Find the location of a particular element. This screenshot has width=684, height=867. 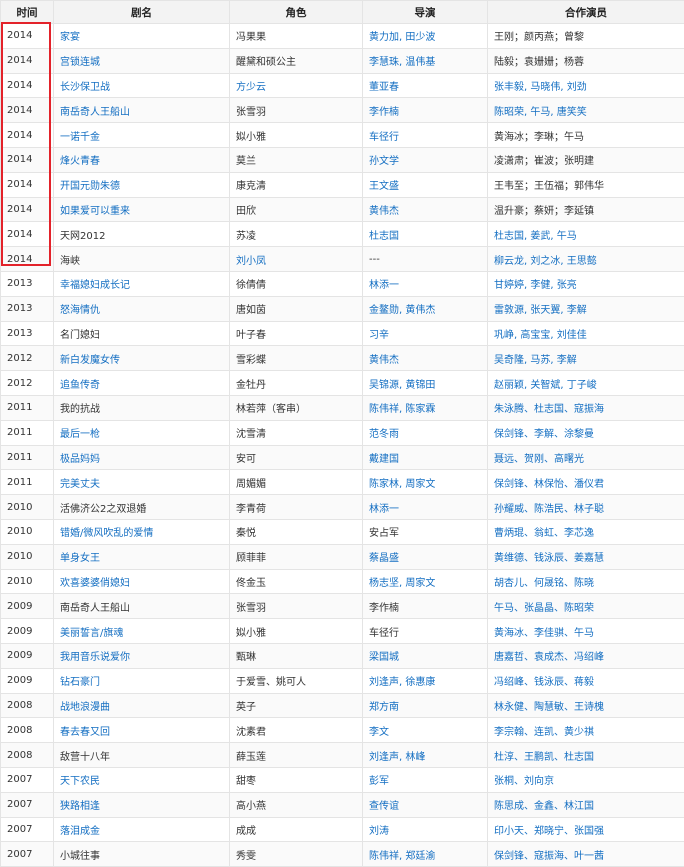

director-link: 杜志国 is located at coordinates (384, 236).